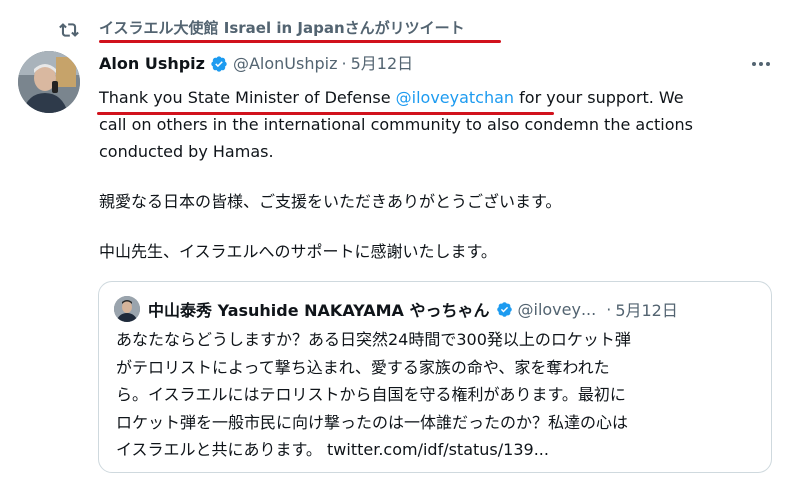 The image size is (787, 487). Describe the element at coordinates (300, 41) in the screenshot. I see `annotation-underline-retweet` at that location.